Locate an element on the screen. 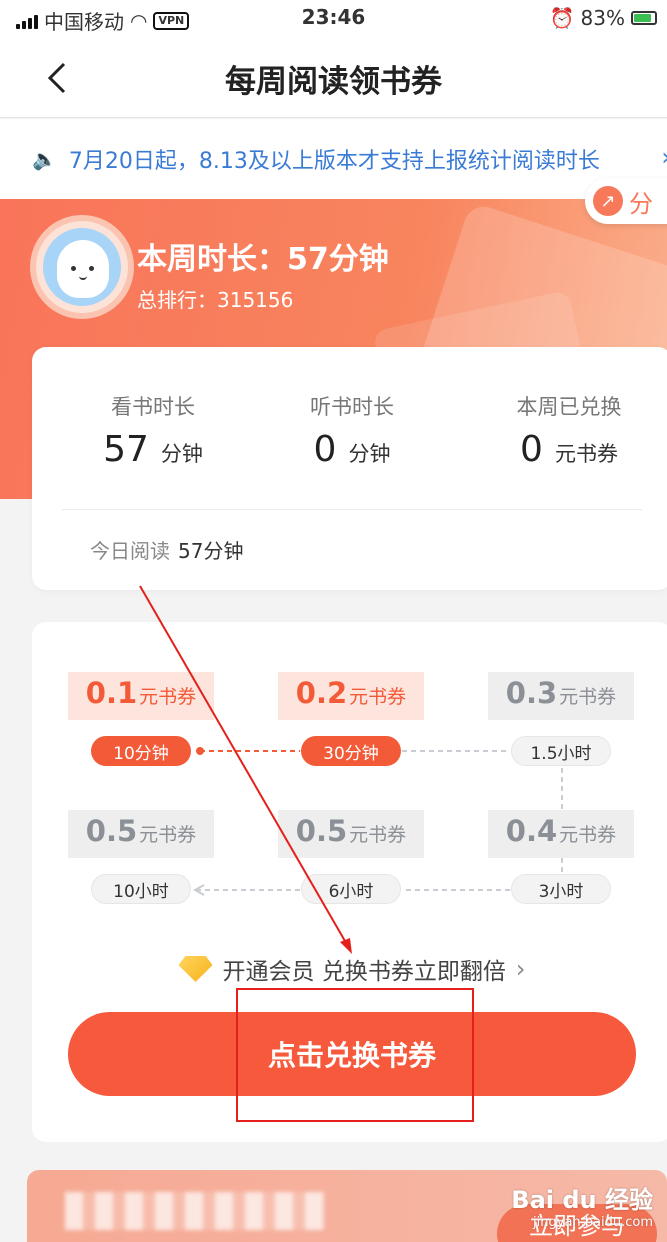 Image resolution: width=667 pixels, height=1242 pixels. stat-label: 看书时长 is located at coordinates (153, 407).